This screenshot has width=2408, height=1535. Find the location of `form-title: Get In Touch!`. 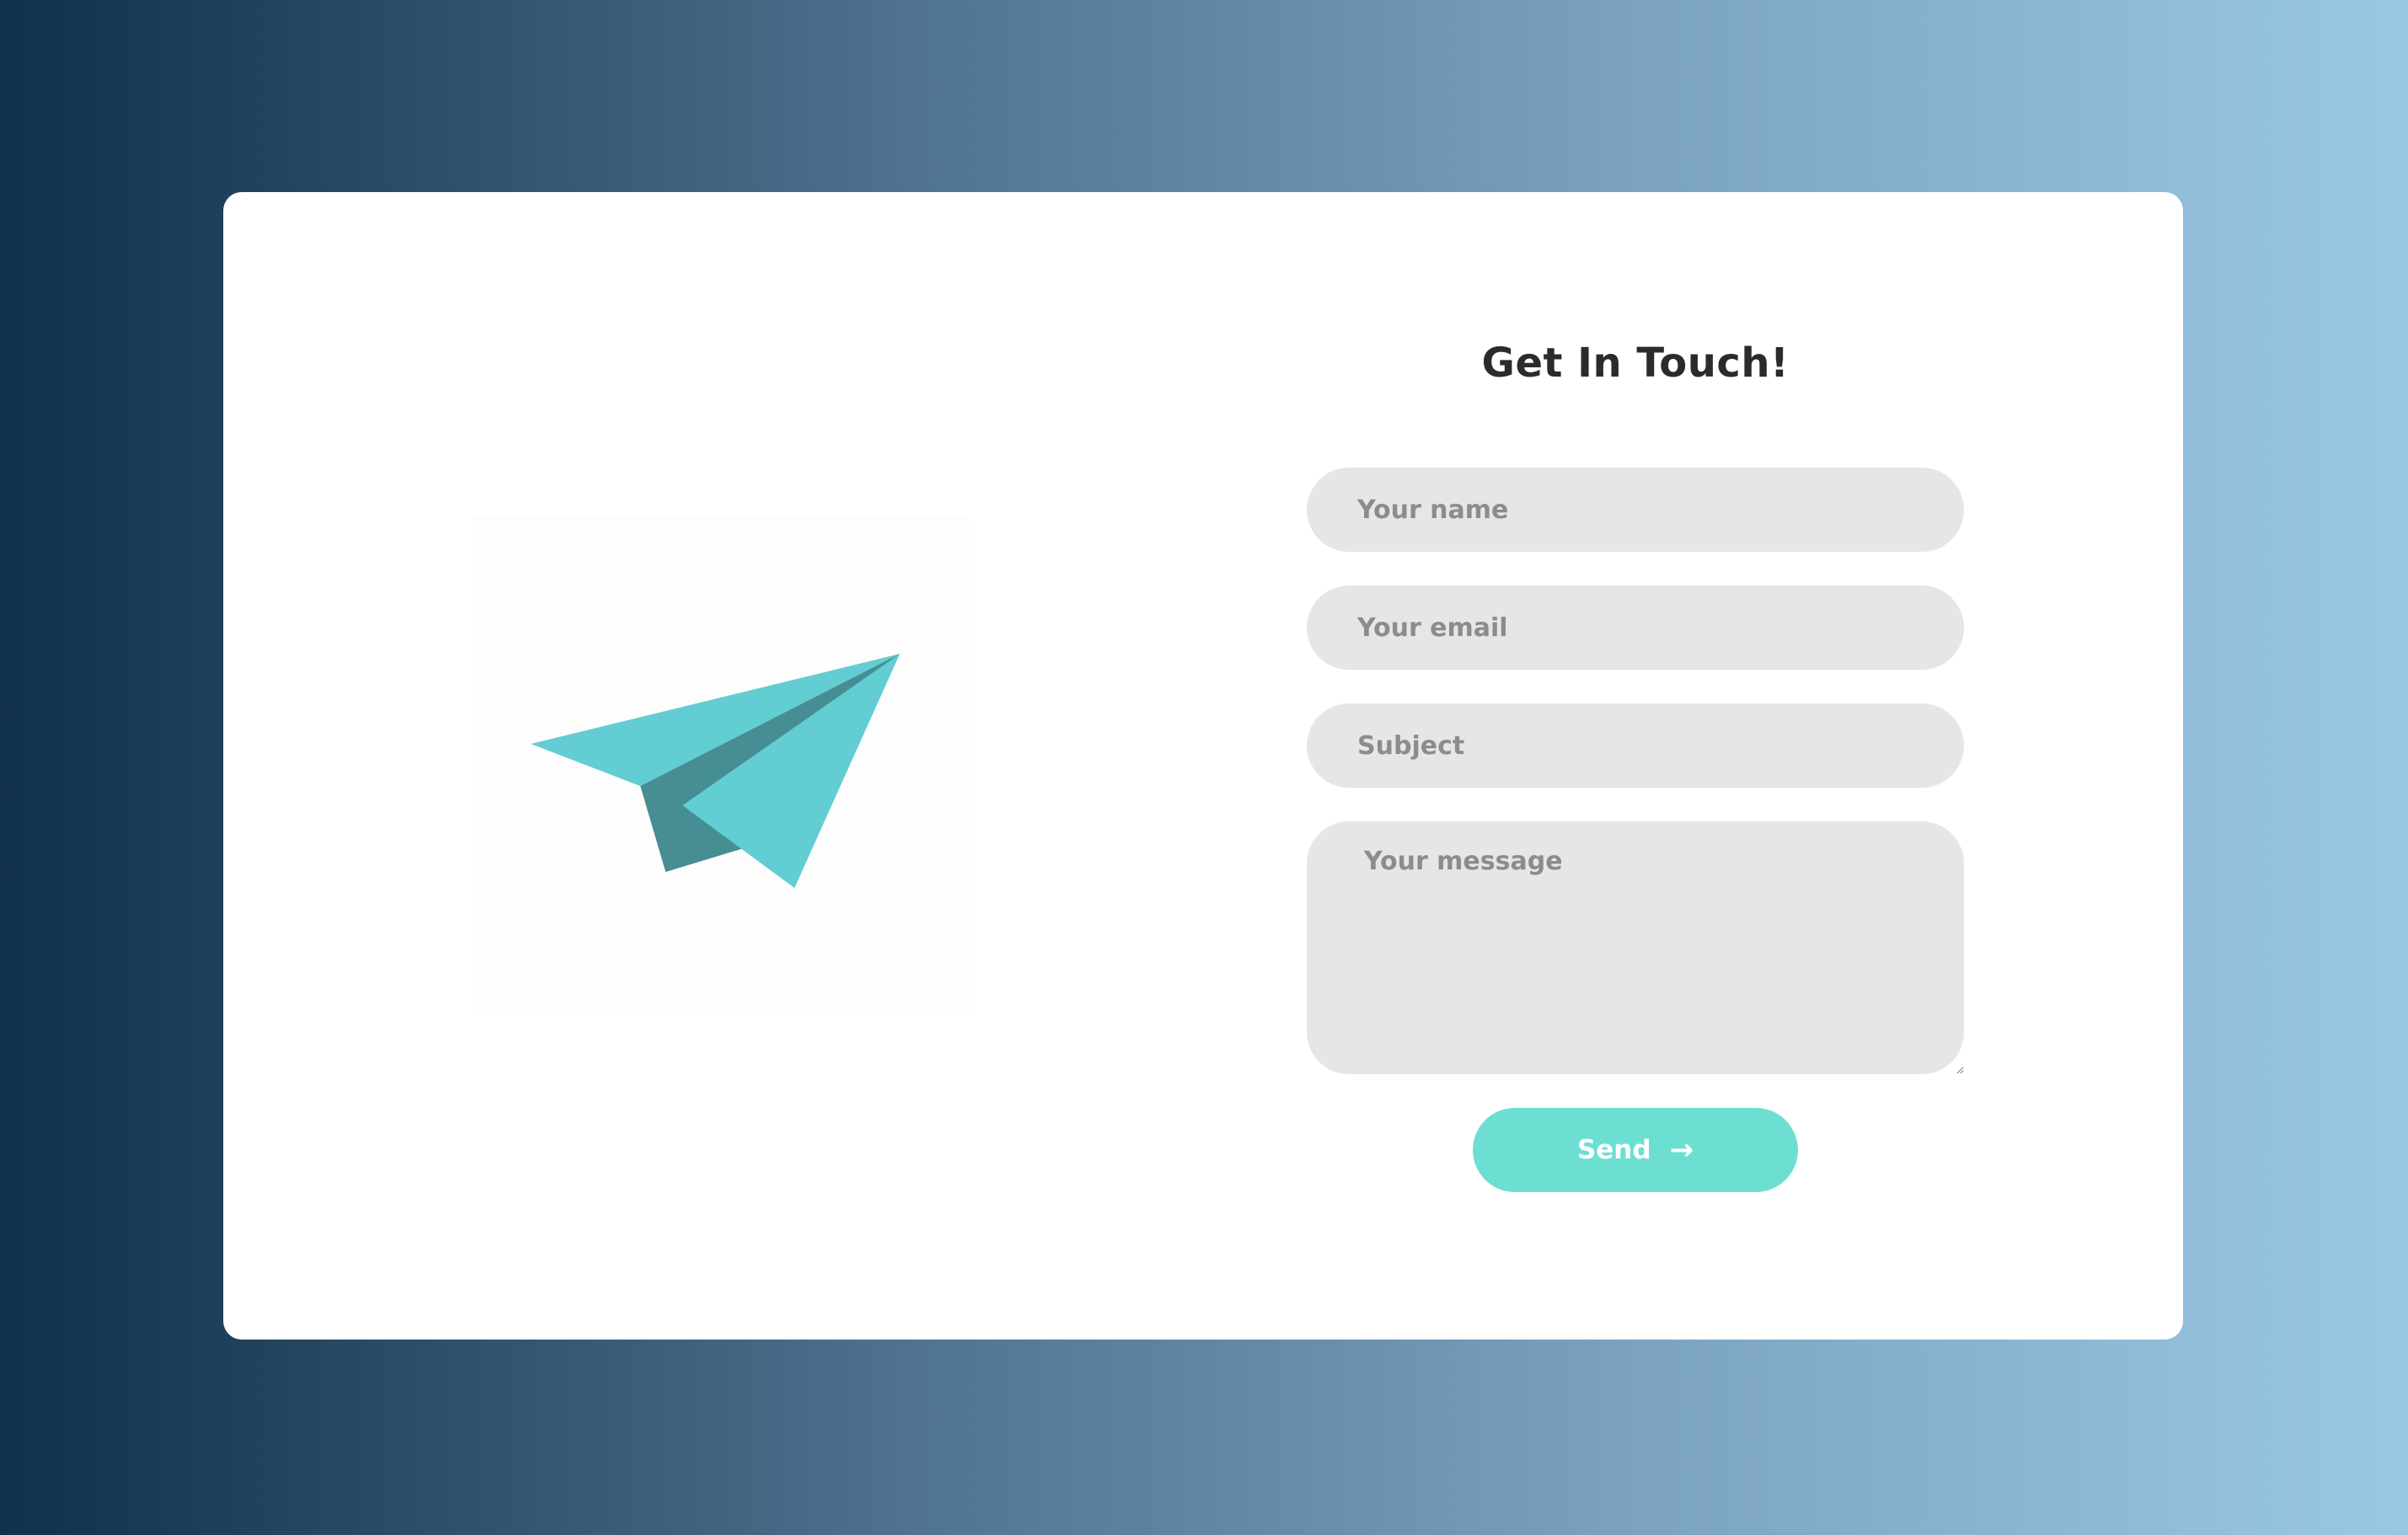

form-title: Get In Touch! is located at coordinates (1635, 363).